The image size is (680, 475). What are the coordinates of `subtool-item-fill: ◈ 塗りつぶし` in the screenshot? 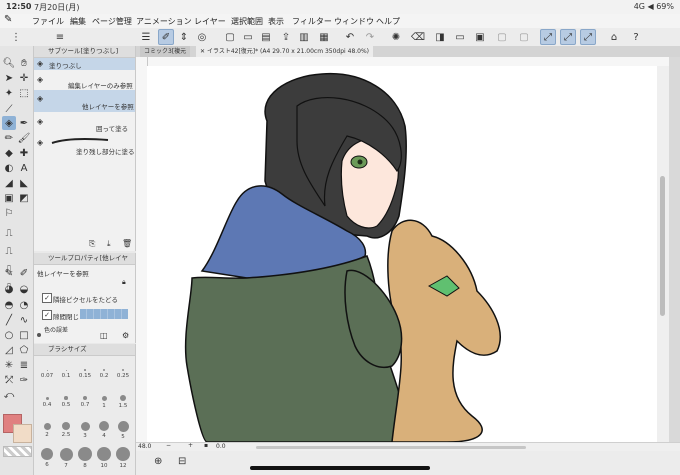 It's located at (84, 64).